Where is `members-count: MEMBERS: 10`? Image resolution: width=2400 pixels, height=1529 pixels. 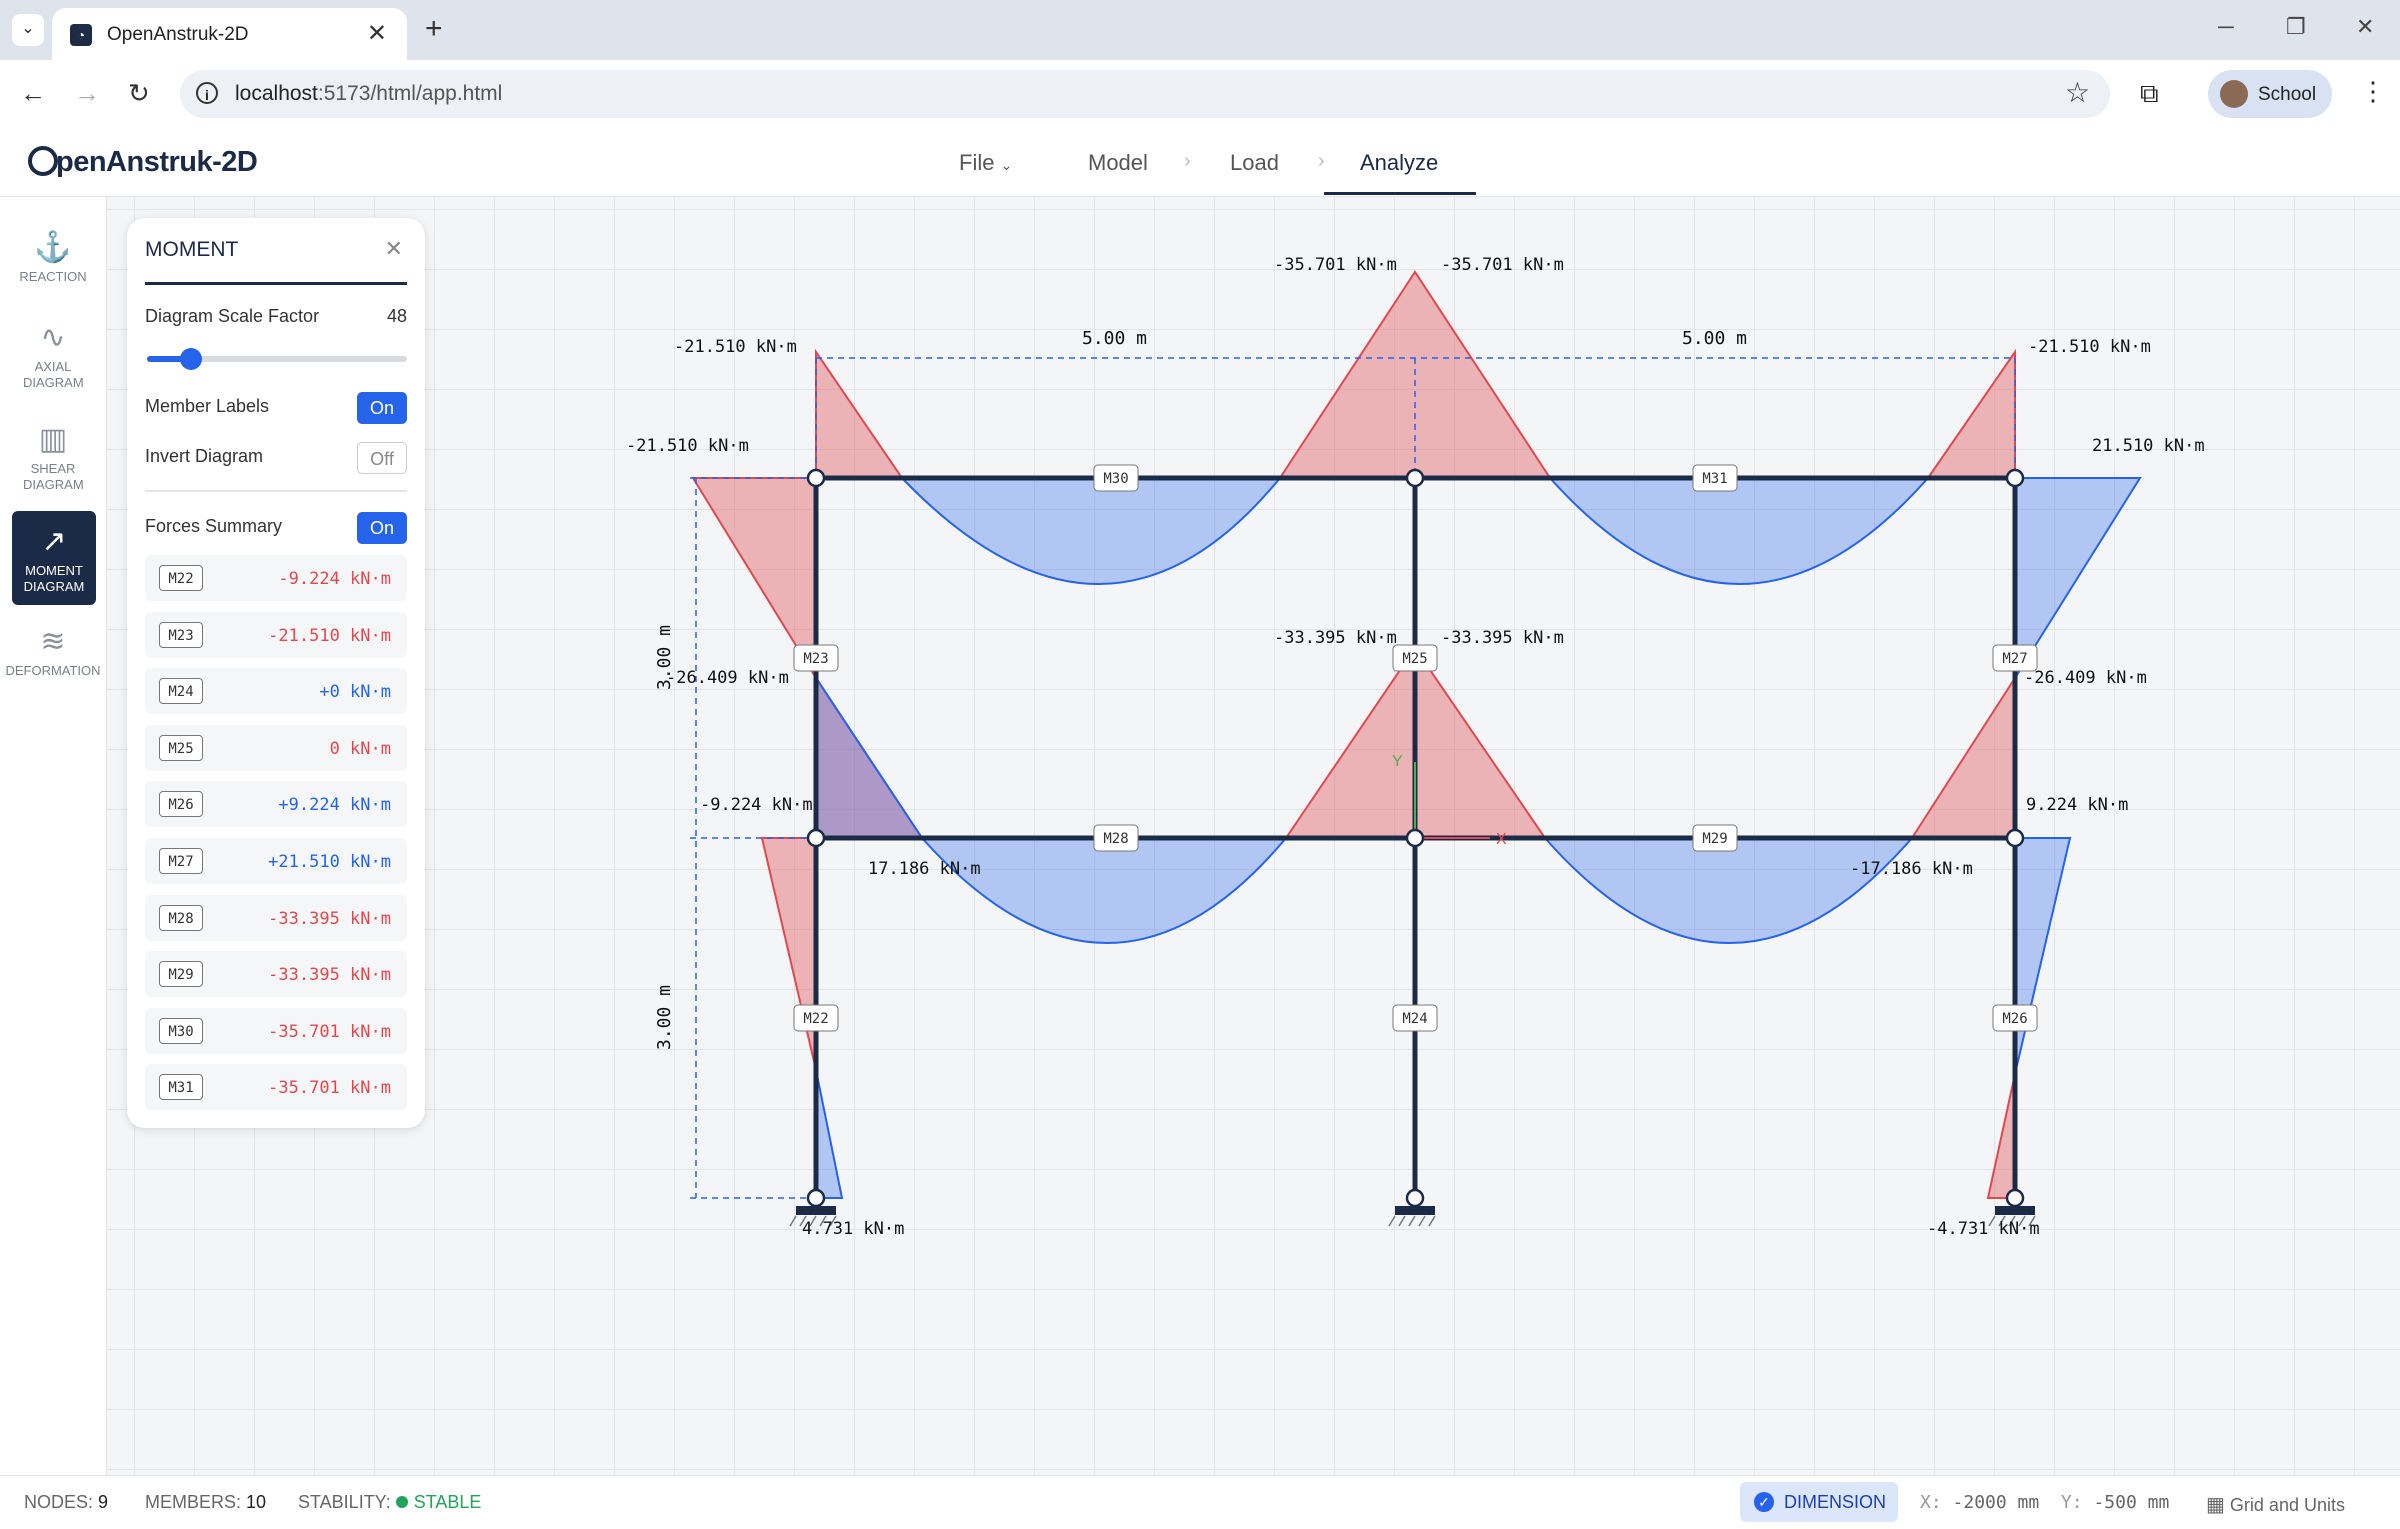
members-count: MEMBERS: 10 is located at coordinates (206, 1502).